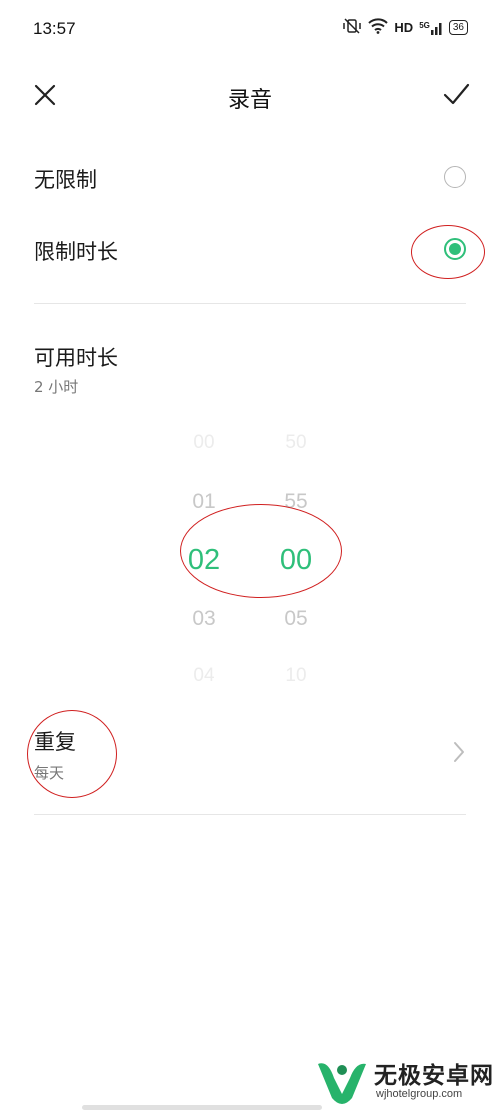 The height and width of the screenshot is (1111, 500). What do you see at coordinates (76, 252) in the screenshot?
I see `option-limit-duration-label: 限制时长` at bounding box center [76, 252].